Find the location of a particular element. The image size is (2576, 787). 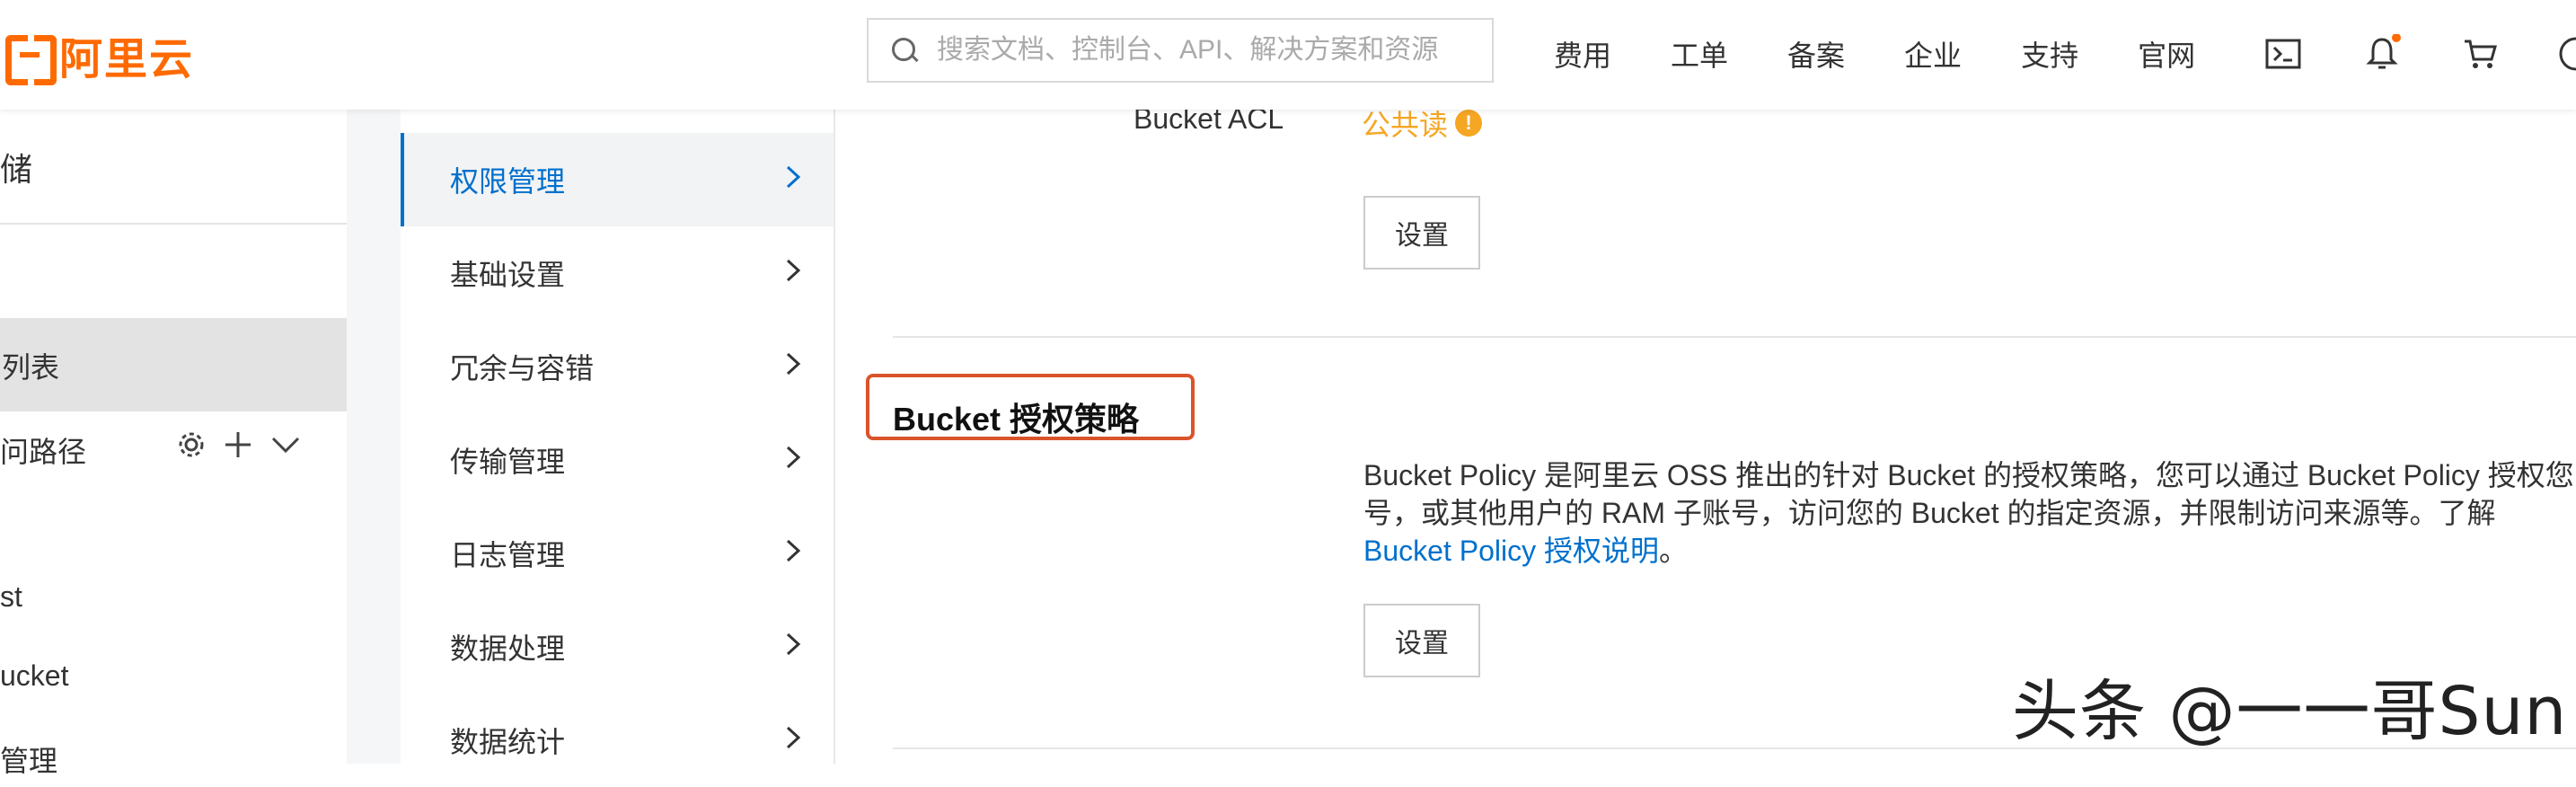

nav-enterprise: 企业 is located at coordinates (1933, 54).